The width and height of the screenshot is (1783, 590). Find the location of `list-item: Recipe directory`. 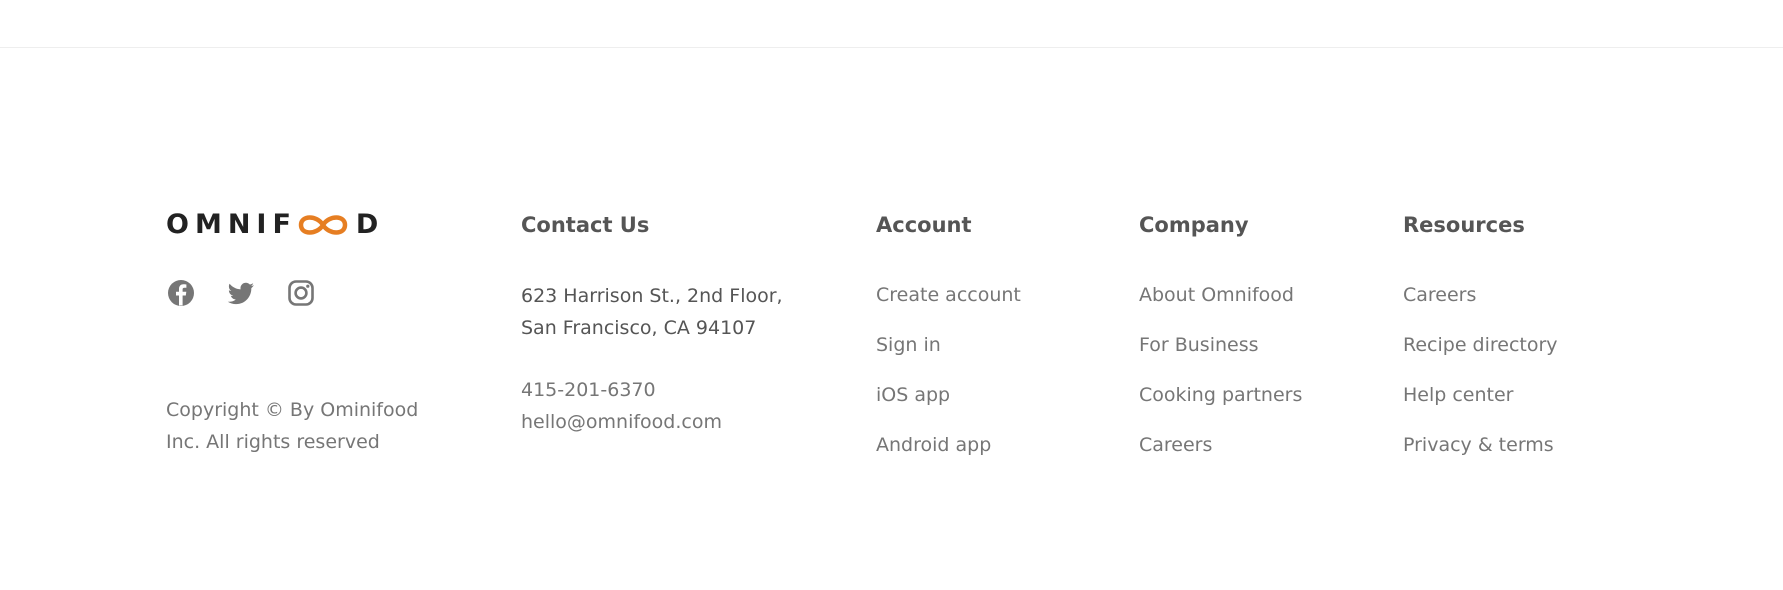

list-item: Recipe directory is located at coordinates (1533, 354).